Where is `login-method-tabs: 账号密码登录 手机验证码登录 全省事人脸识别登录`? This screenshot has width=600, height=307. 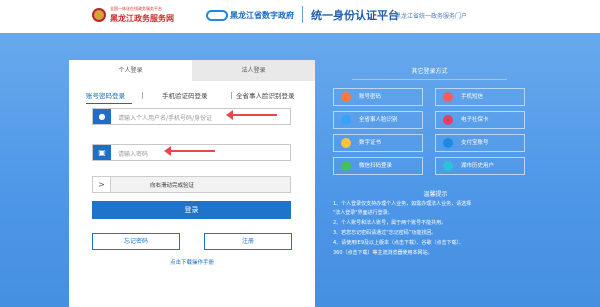
login-method-tabs: 账号密码登录 手机验证码登录 全省事人脸识别登录 is located at coordinates (196, 96).